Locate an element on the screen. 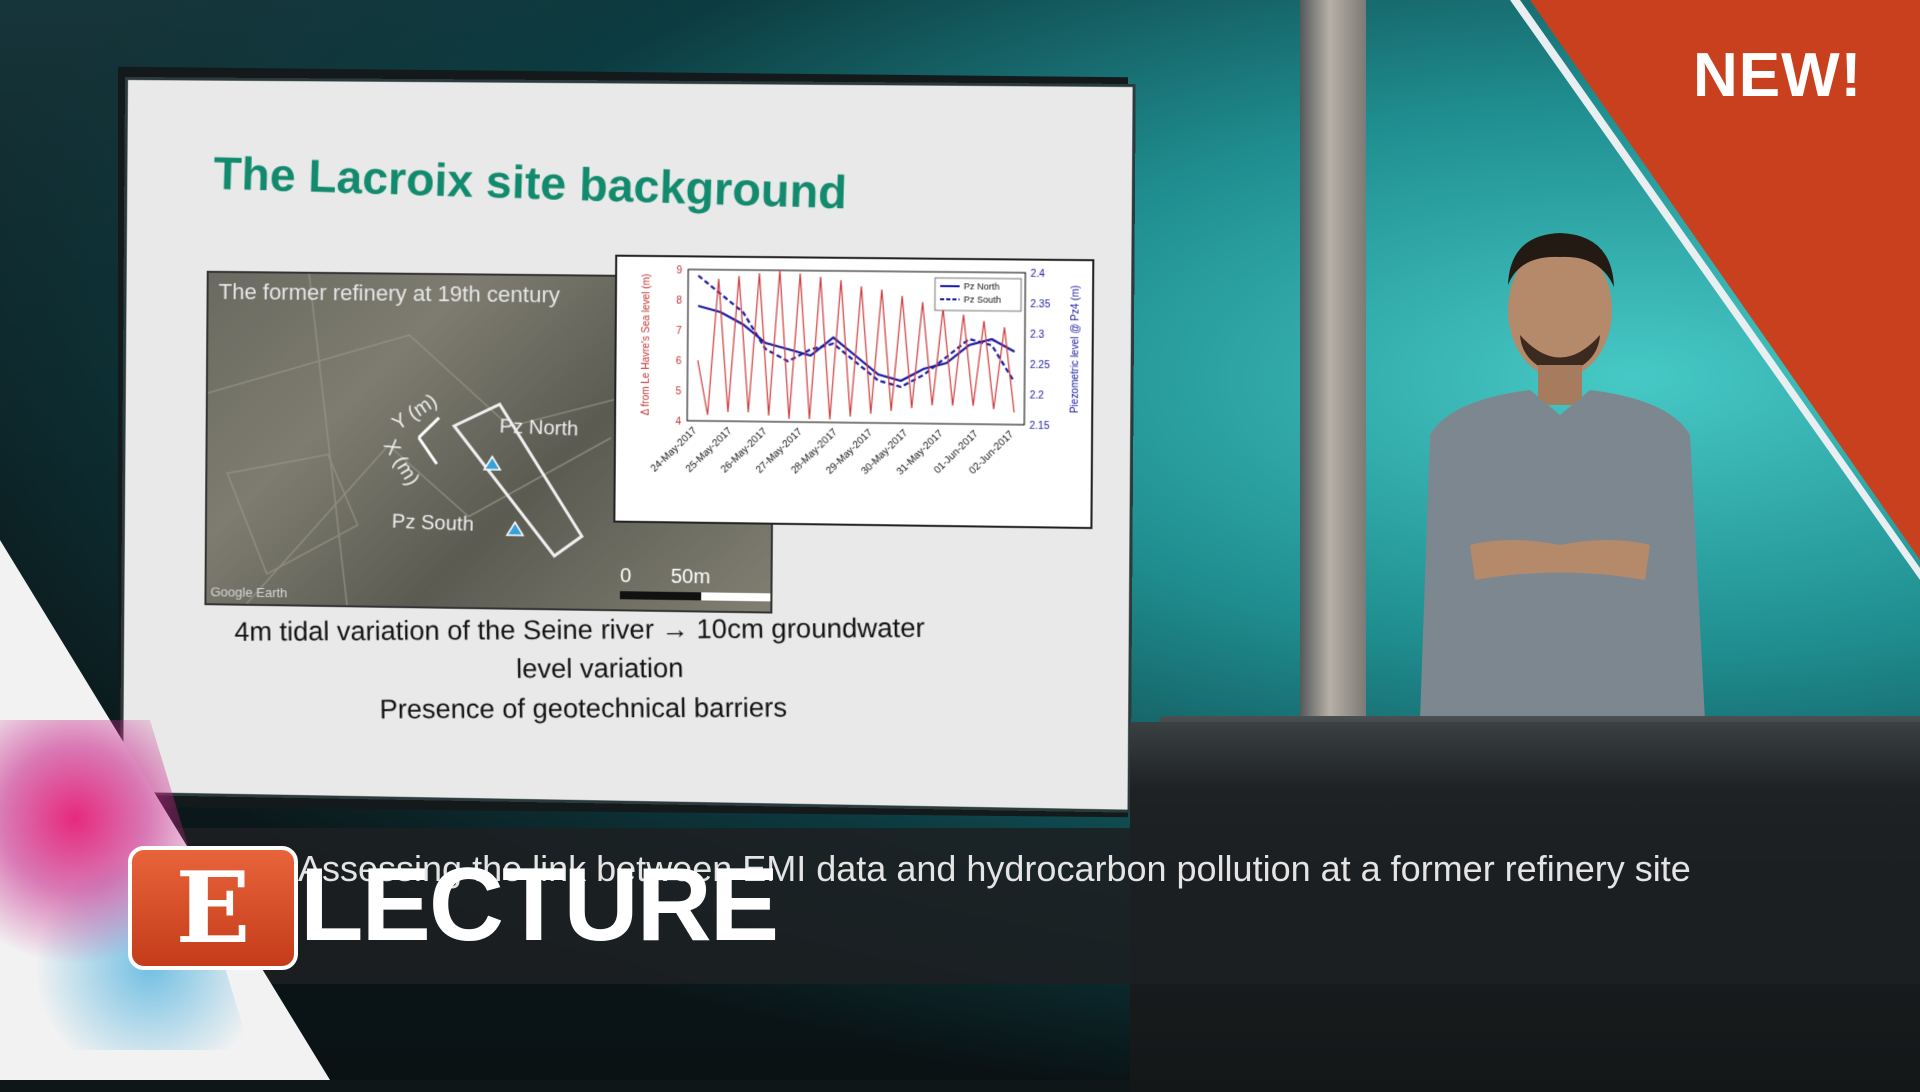 The width and height of the screenshot is (1920, 1092). y-right-tick-label: 2.35 is located at coordinates (1040, 304).